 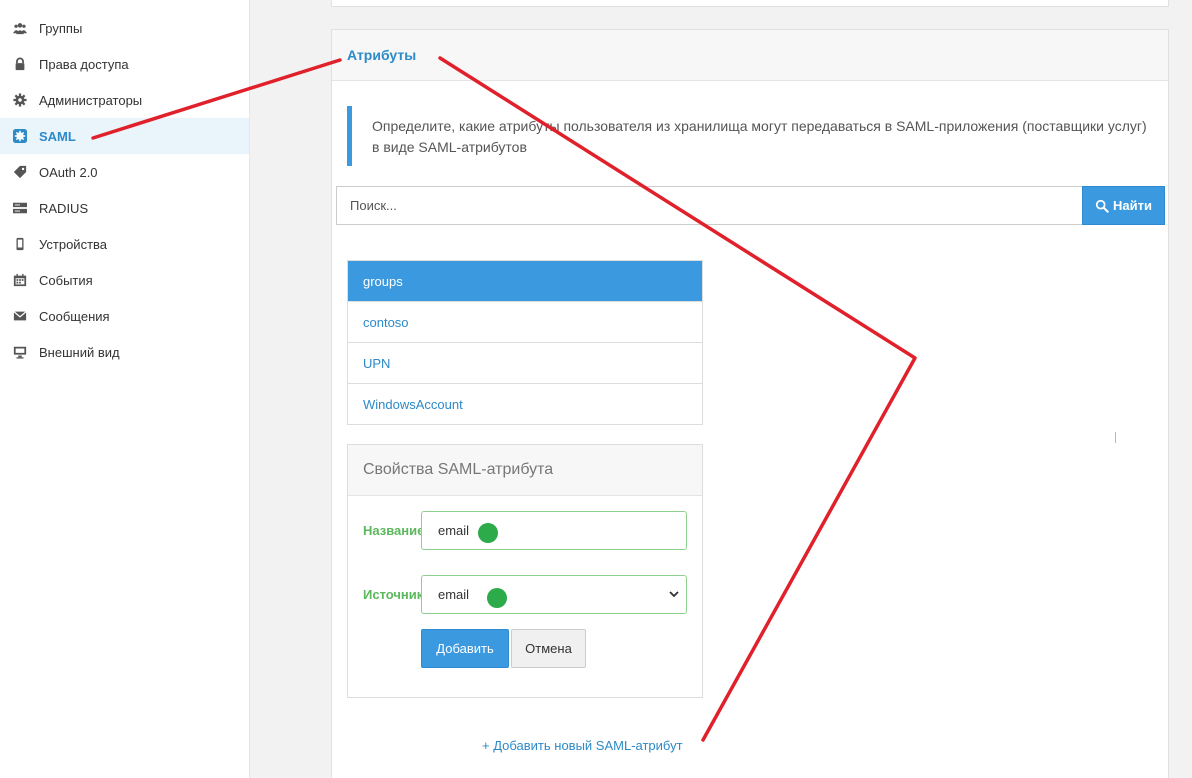 What do you see at coordinates (525, 321) in the screenshot?
I see `list-item: contoso` at bounding box center [525, 321].